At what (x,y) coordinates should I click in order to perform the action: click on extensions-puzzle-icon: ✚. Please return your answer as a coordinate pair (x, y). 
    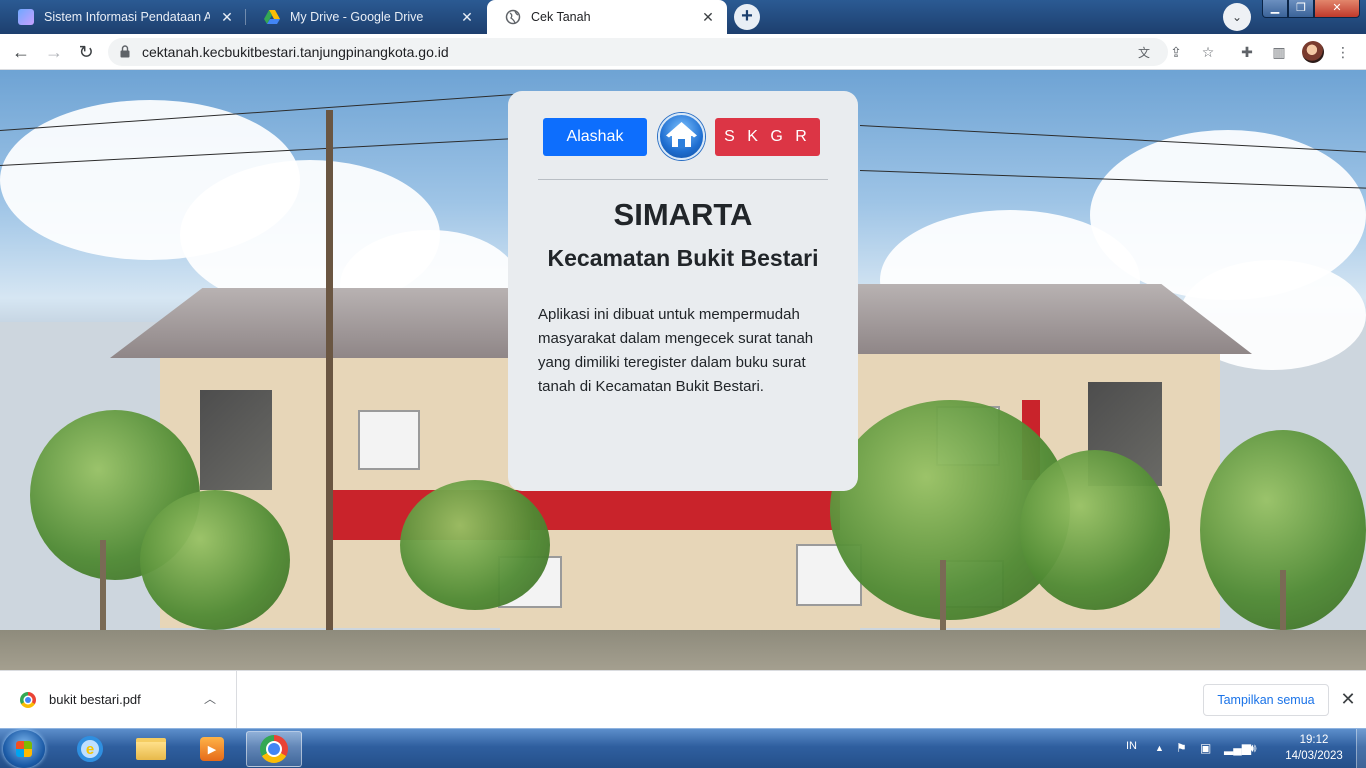
    Looking at the image, I should click on (1247, 52).